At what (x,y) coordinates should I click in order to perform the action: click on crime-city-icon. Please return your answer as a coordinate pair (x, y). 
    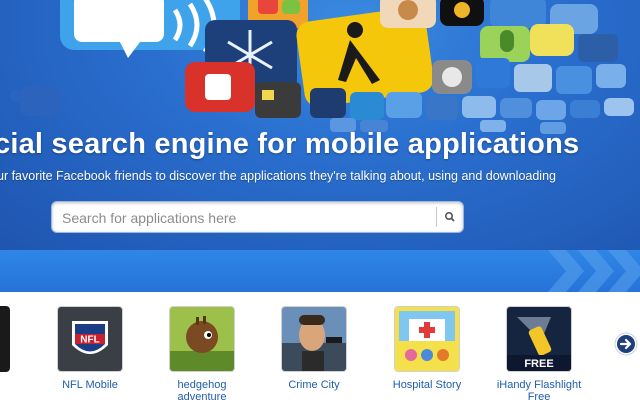
    Looking at the image, I should click on (314, 339).